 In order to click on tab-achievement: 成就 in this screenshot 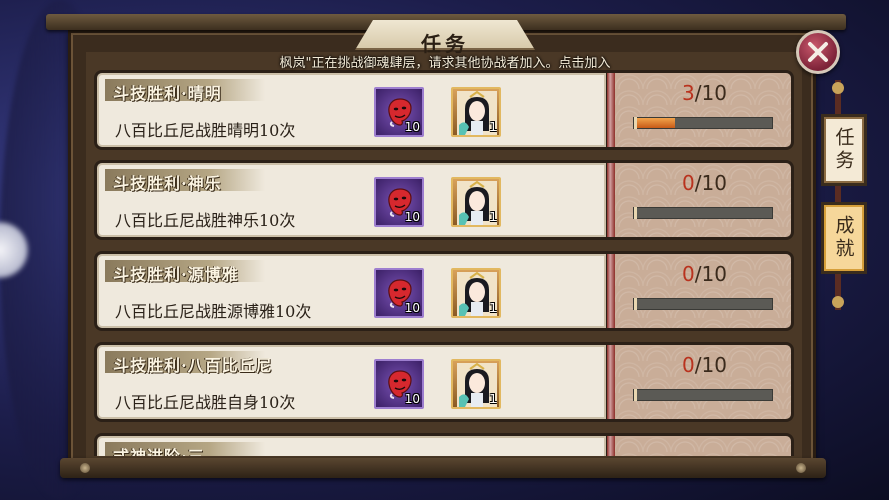, I will do `click(844, 238)`.